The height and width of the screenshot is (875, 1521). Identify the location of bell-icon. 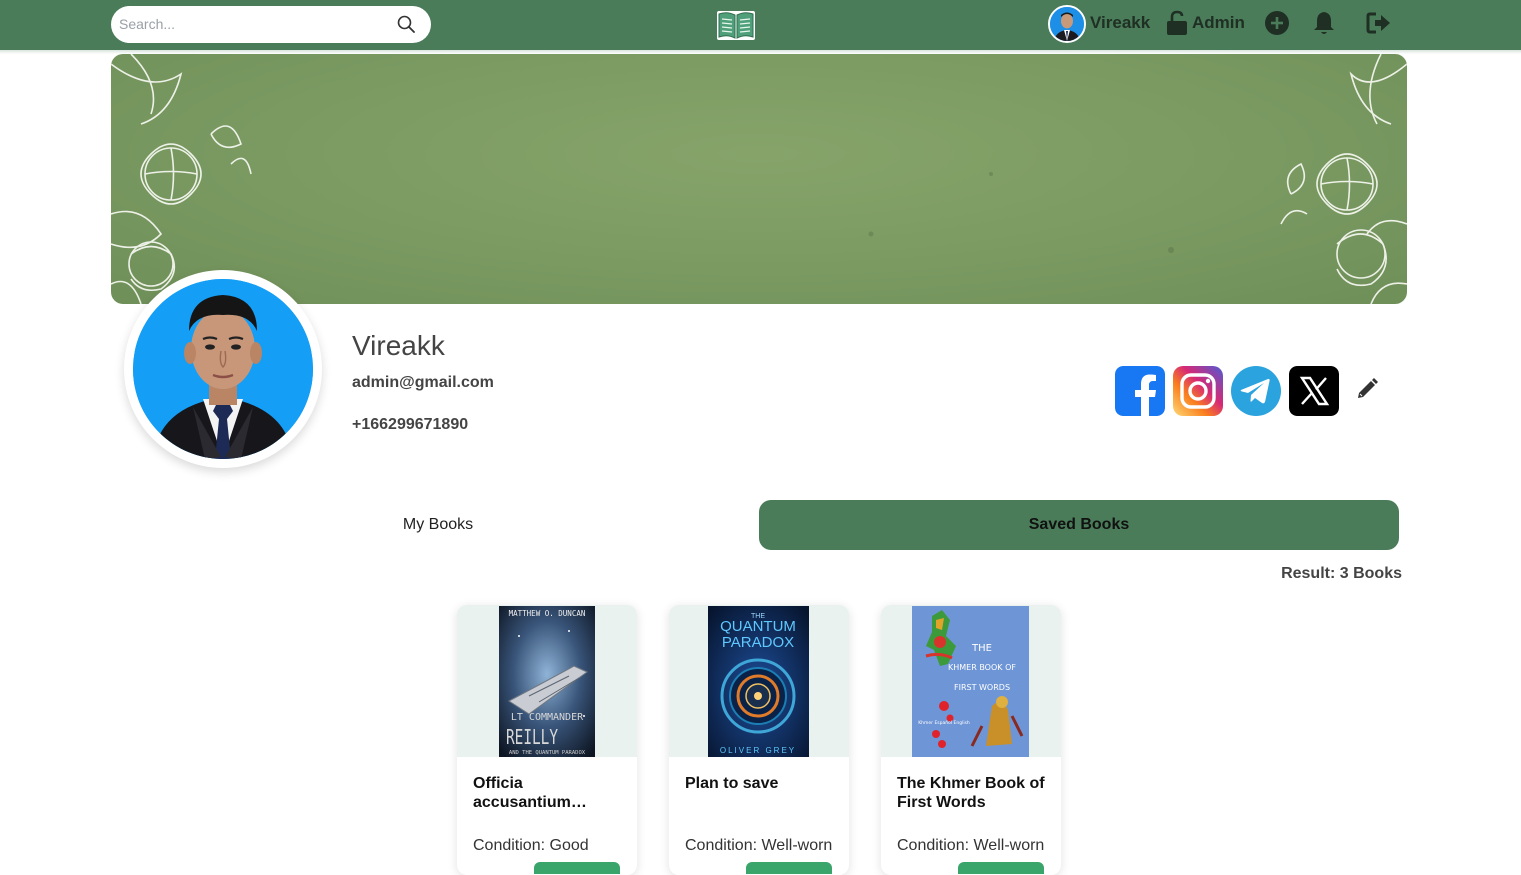
(1324, 23).